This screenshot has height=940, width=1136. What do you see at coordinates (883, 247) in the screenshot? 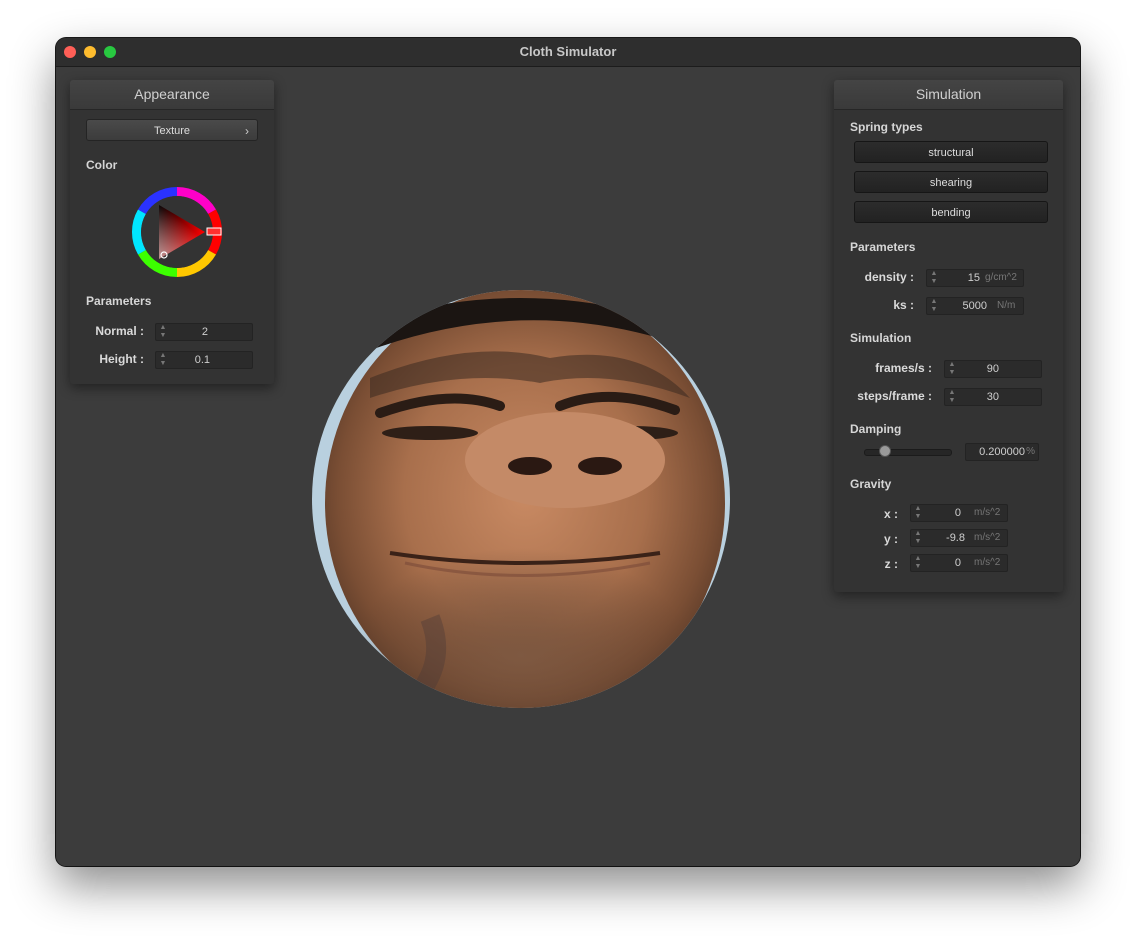
I see `sim-parameters-label: Parameters` at bounding box center [883, 247].